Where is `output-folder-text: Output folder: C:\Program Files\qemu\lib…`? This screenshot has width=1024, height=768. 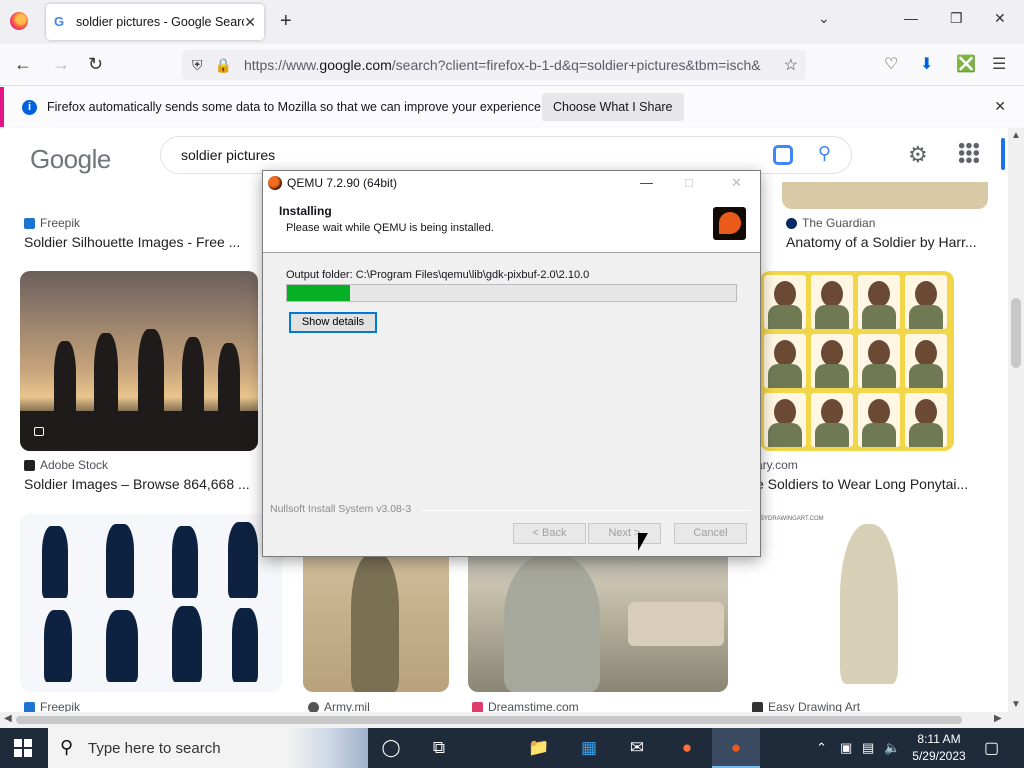
output-folder-text: Output folder: C:\Program Files\qemu\lib… is located at coordinates (438, 275).